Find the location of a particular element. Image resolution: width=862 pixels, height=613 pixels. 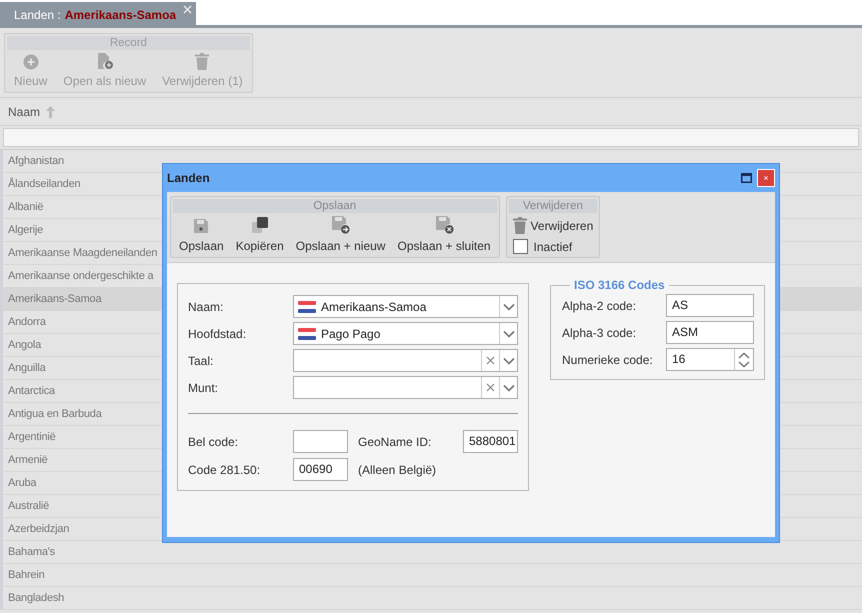

note-text: (Alleen België) is located at coordinates (397, 469).